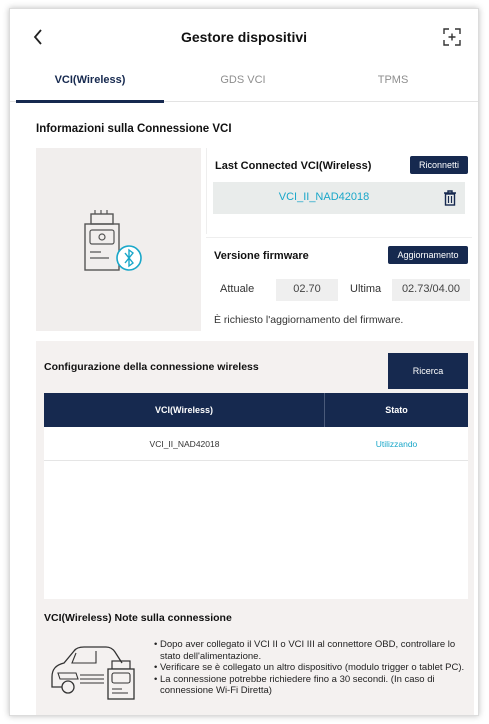 The width and height of the screenshot is (489, 724). Describe the element at coordinates (90, 84) in the screenshot. I see `tab-vci-wireless: VCI(Wireless)` at that location.